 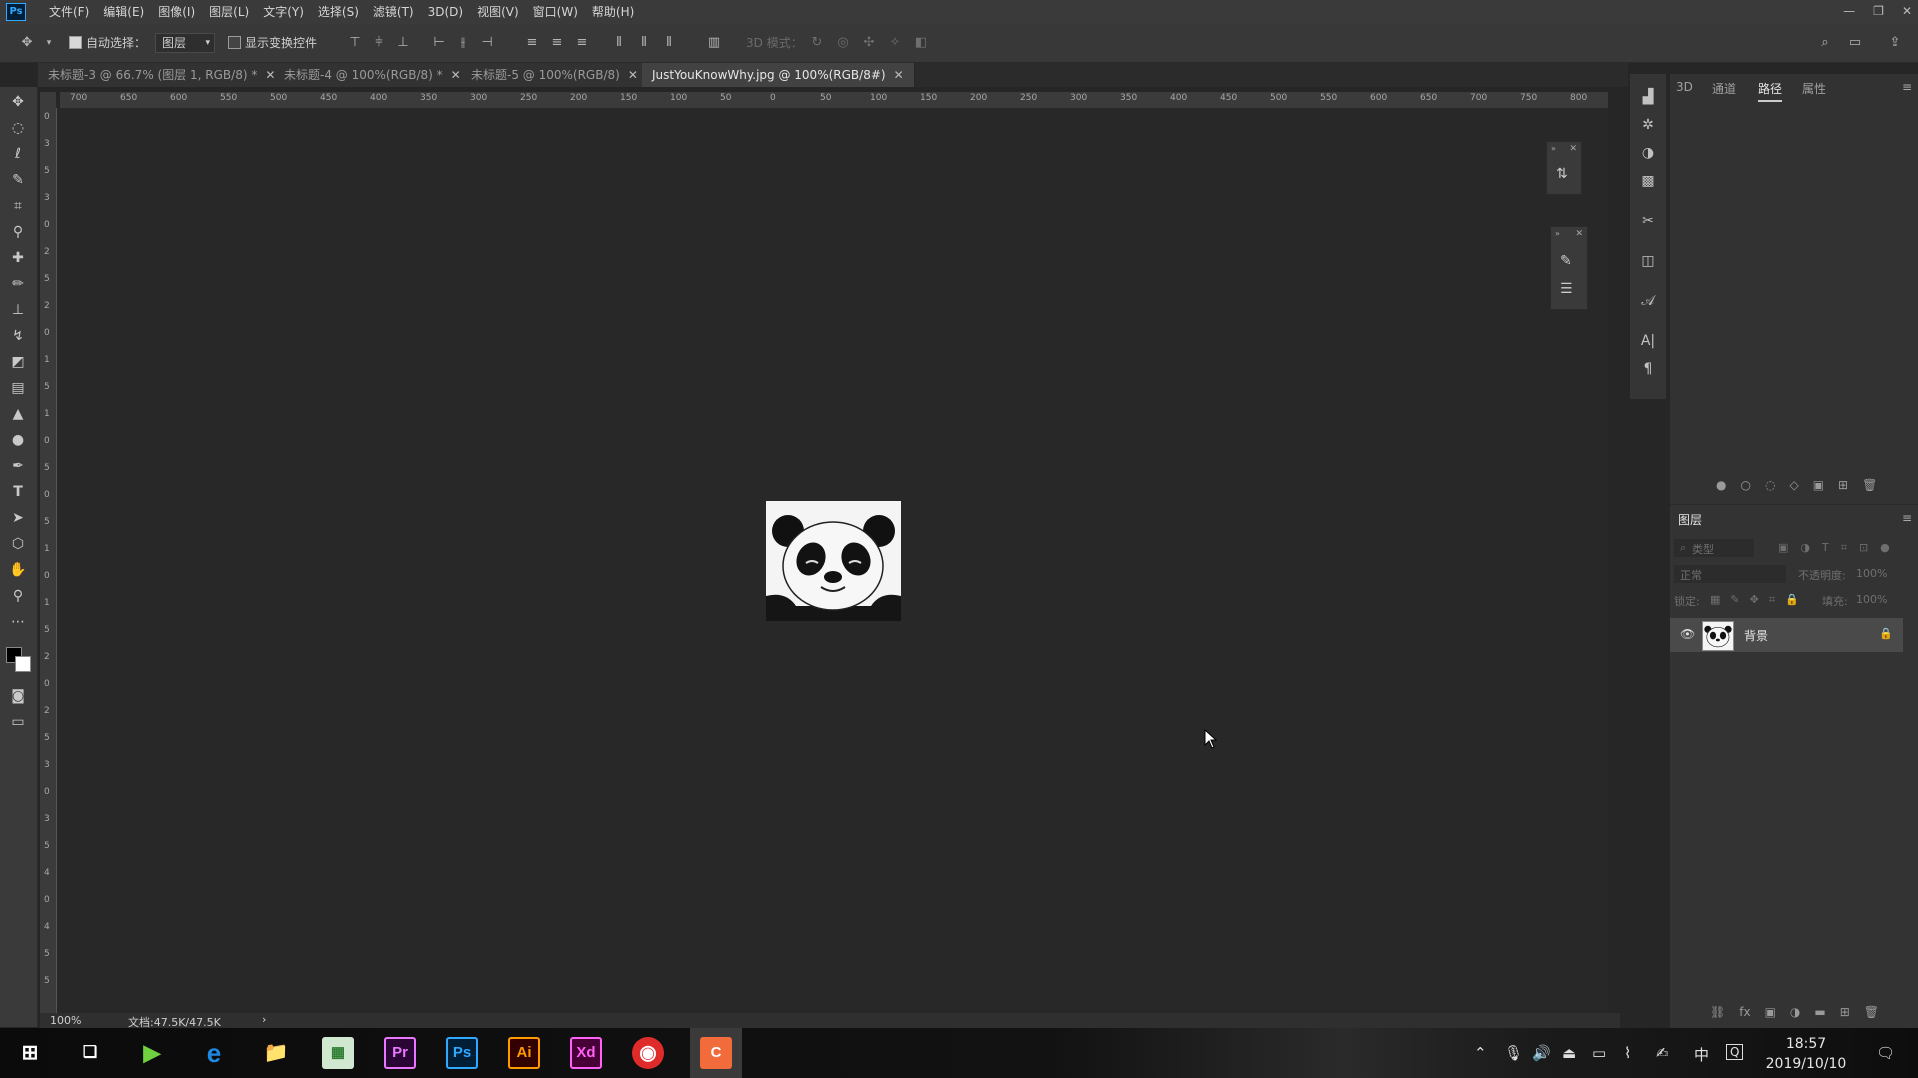 What do you see at coordinates (1849, 12) in the screenshot?
I see `minimize-button: —` at bounding box center [1849, 12].